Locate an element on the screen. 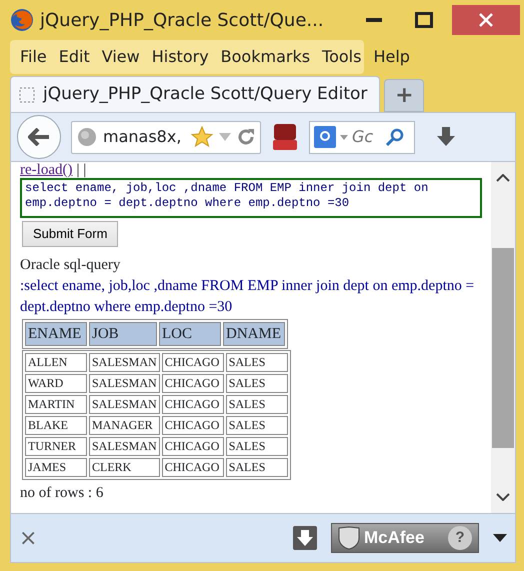 This screenshot has height=571, width=524. shield-icon is located at coordinates (349, 538).